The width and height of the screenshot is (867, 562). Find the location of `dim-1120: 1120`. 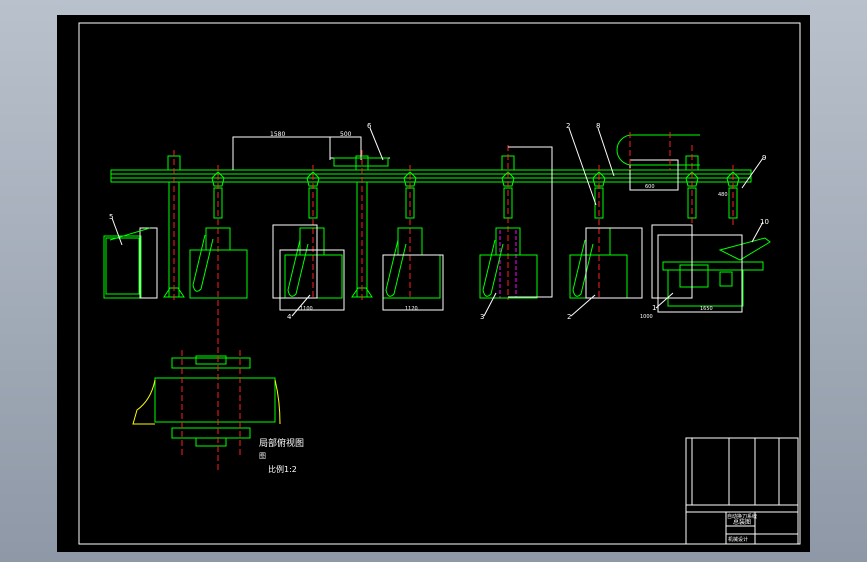

dim-1120: 1120 is located at coordinates (411, 309).